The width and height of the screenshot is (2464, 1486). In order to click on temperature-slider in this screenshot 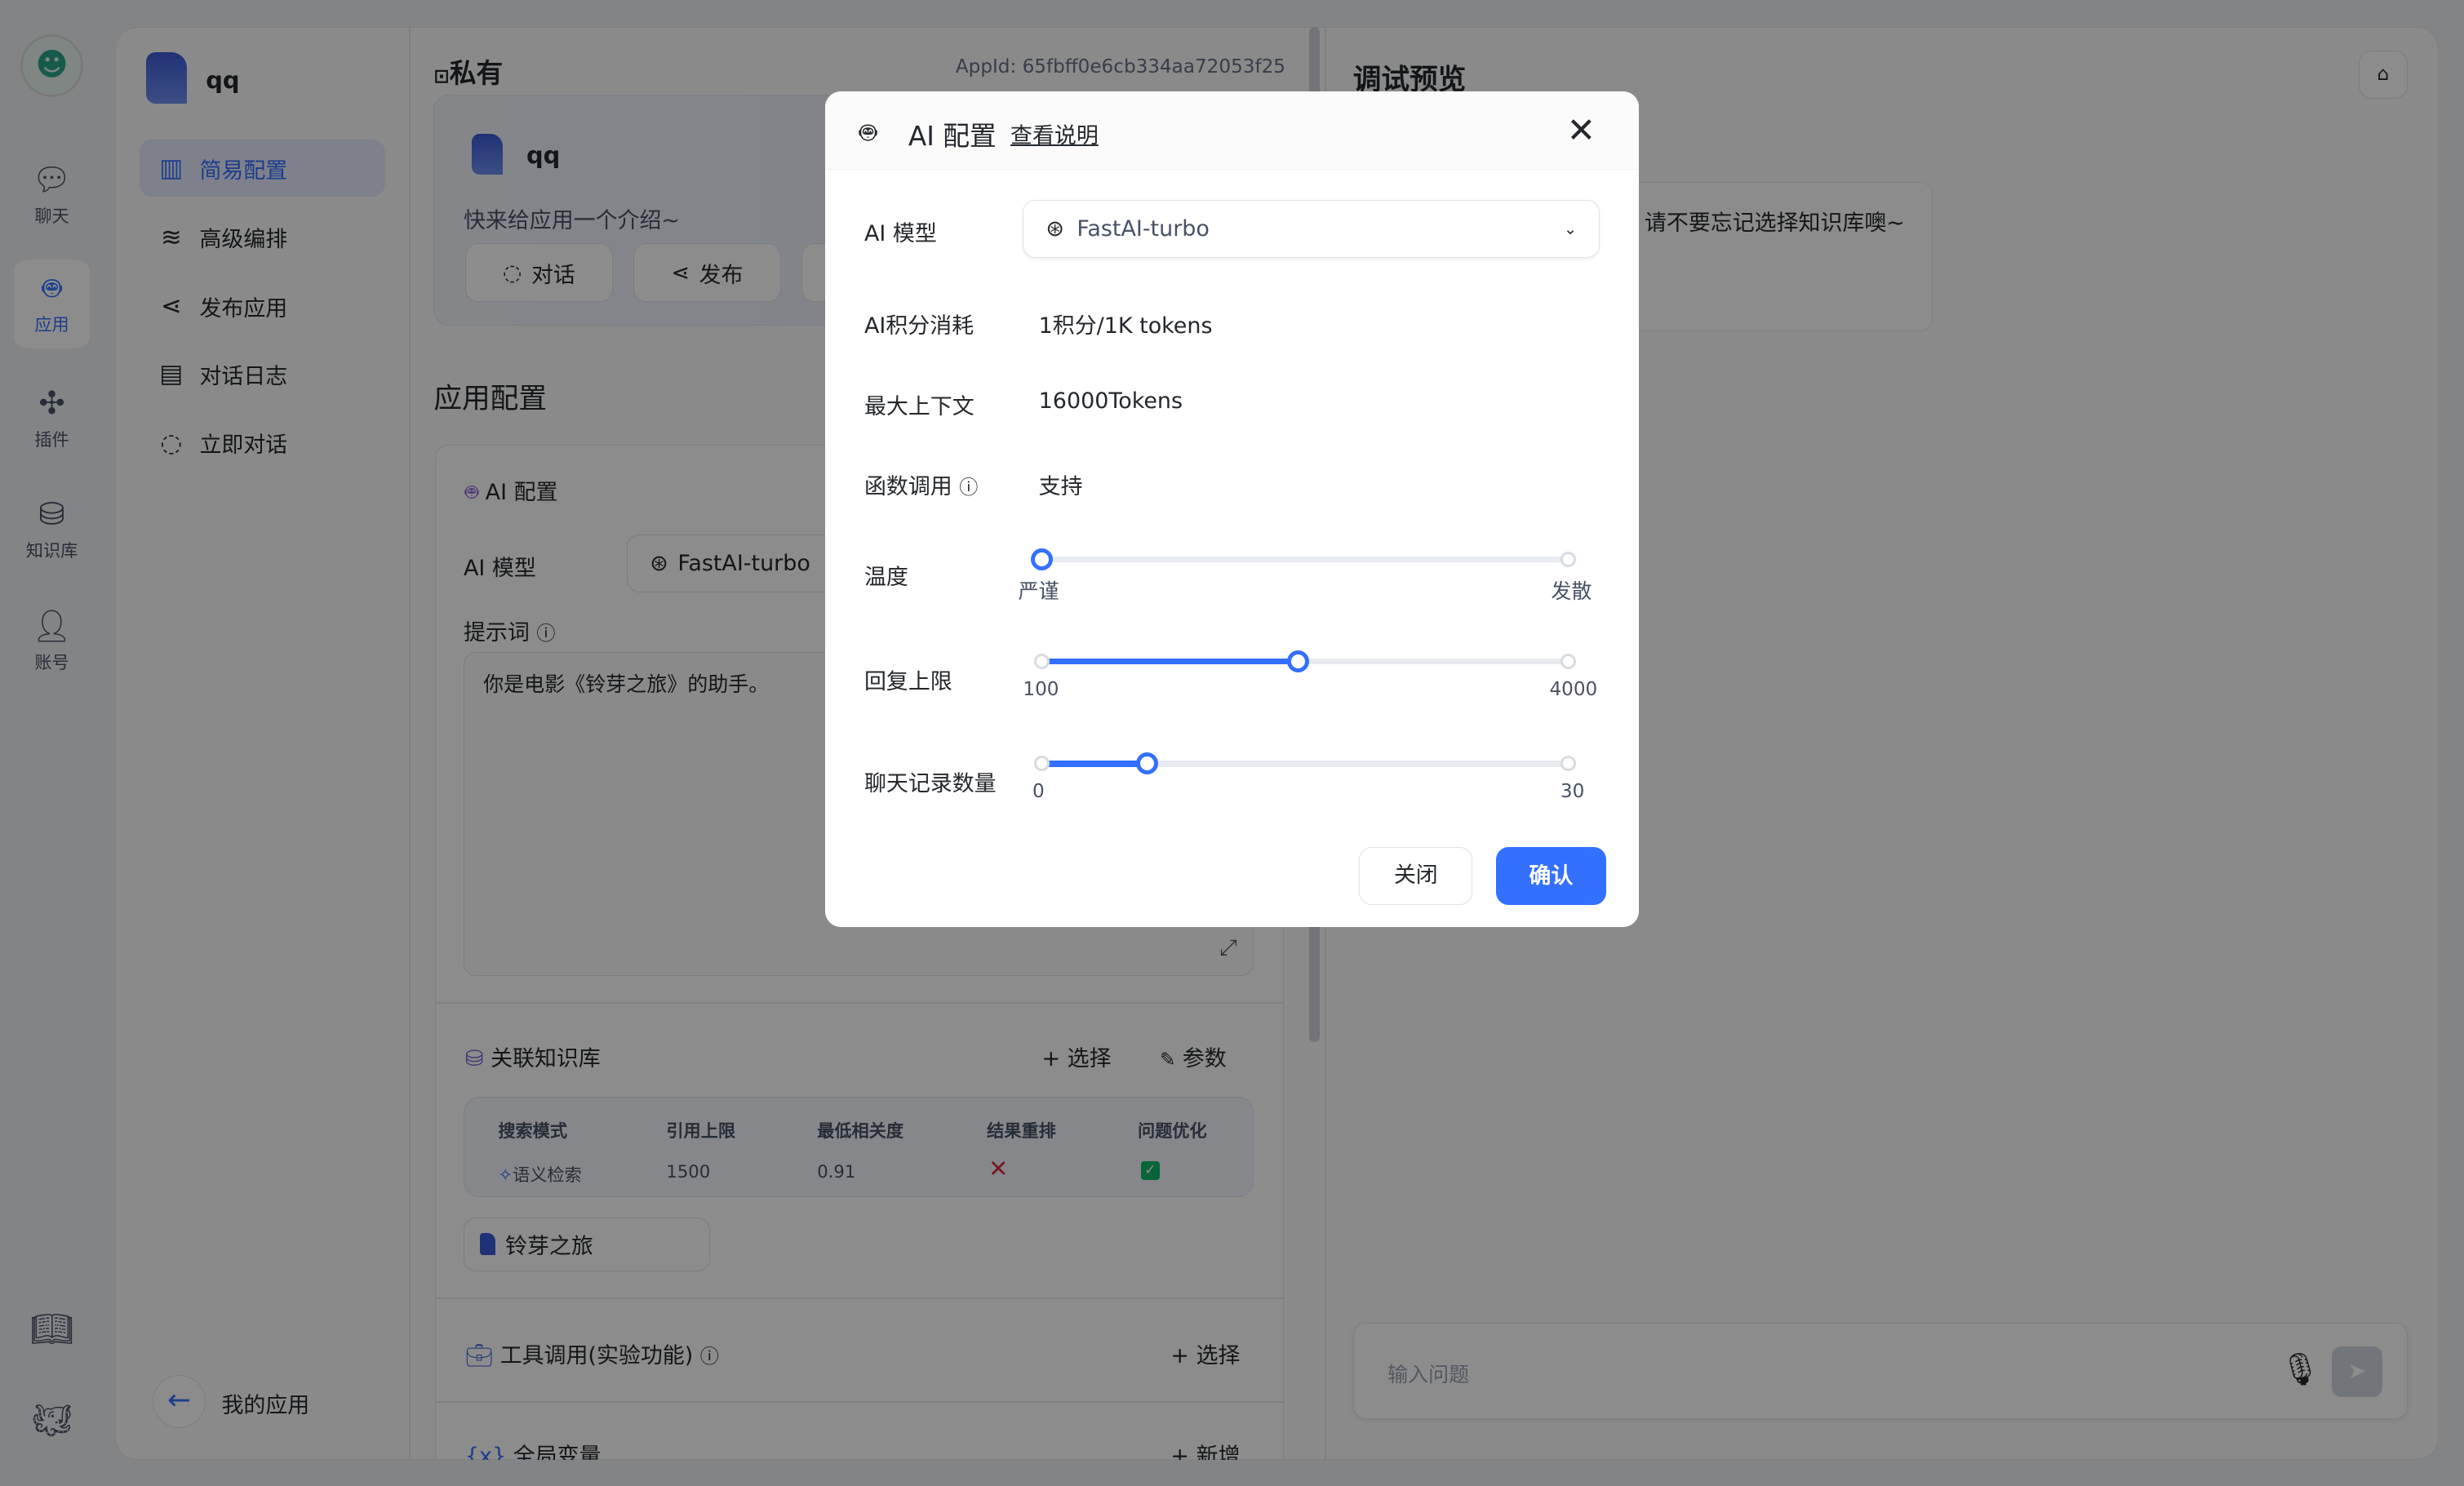, I will do `click(1304, 559)`.